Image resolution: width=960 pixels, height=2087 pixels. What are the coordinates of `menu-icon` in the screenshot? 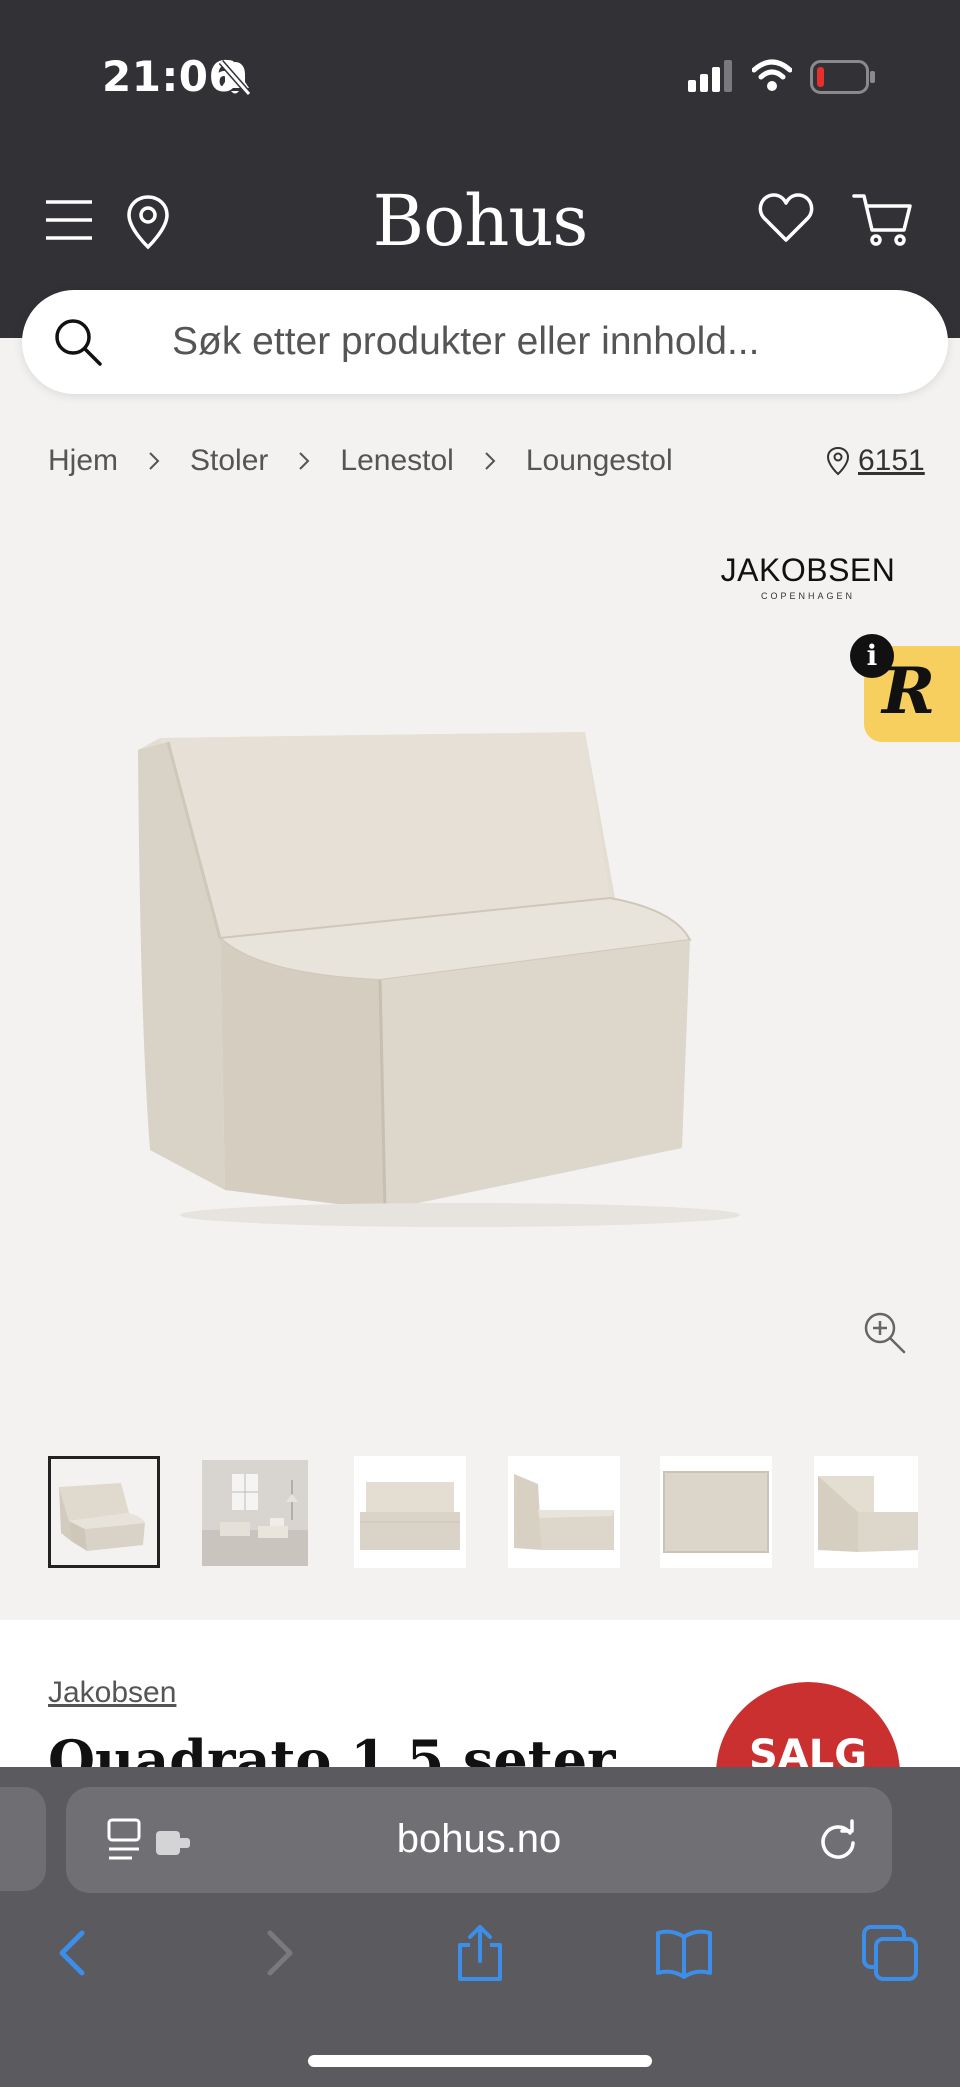 It's located at (69, 220).